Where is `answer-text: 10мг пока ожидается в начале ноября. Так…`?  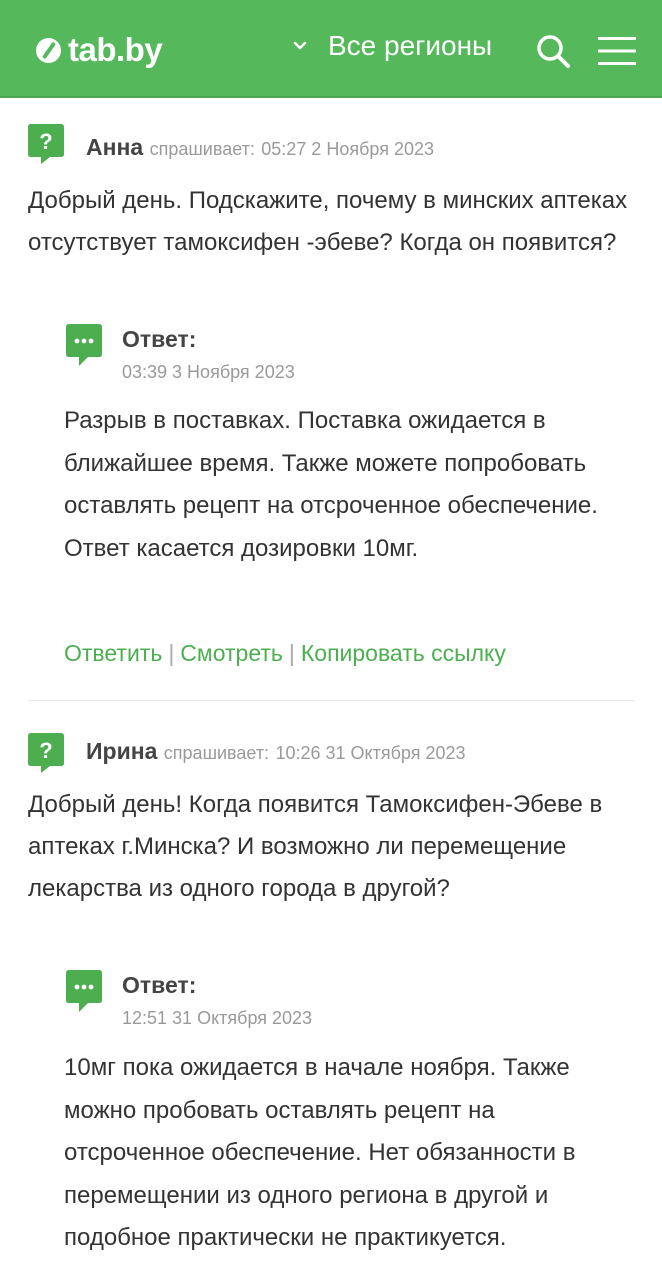
answer-text: 10мг пока ожидается в начале ноября. Так… is located at coordinates (320, 1152).